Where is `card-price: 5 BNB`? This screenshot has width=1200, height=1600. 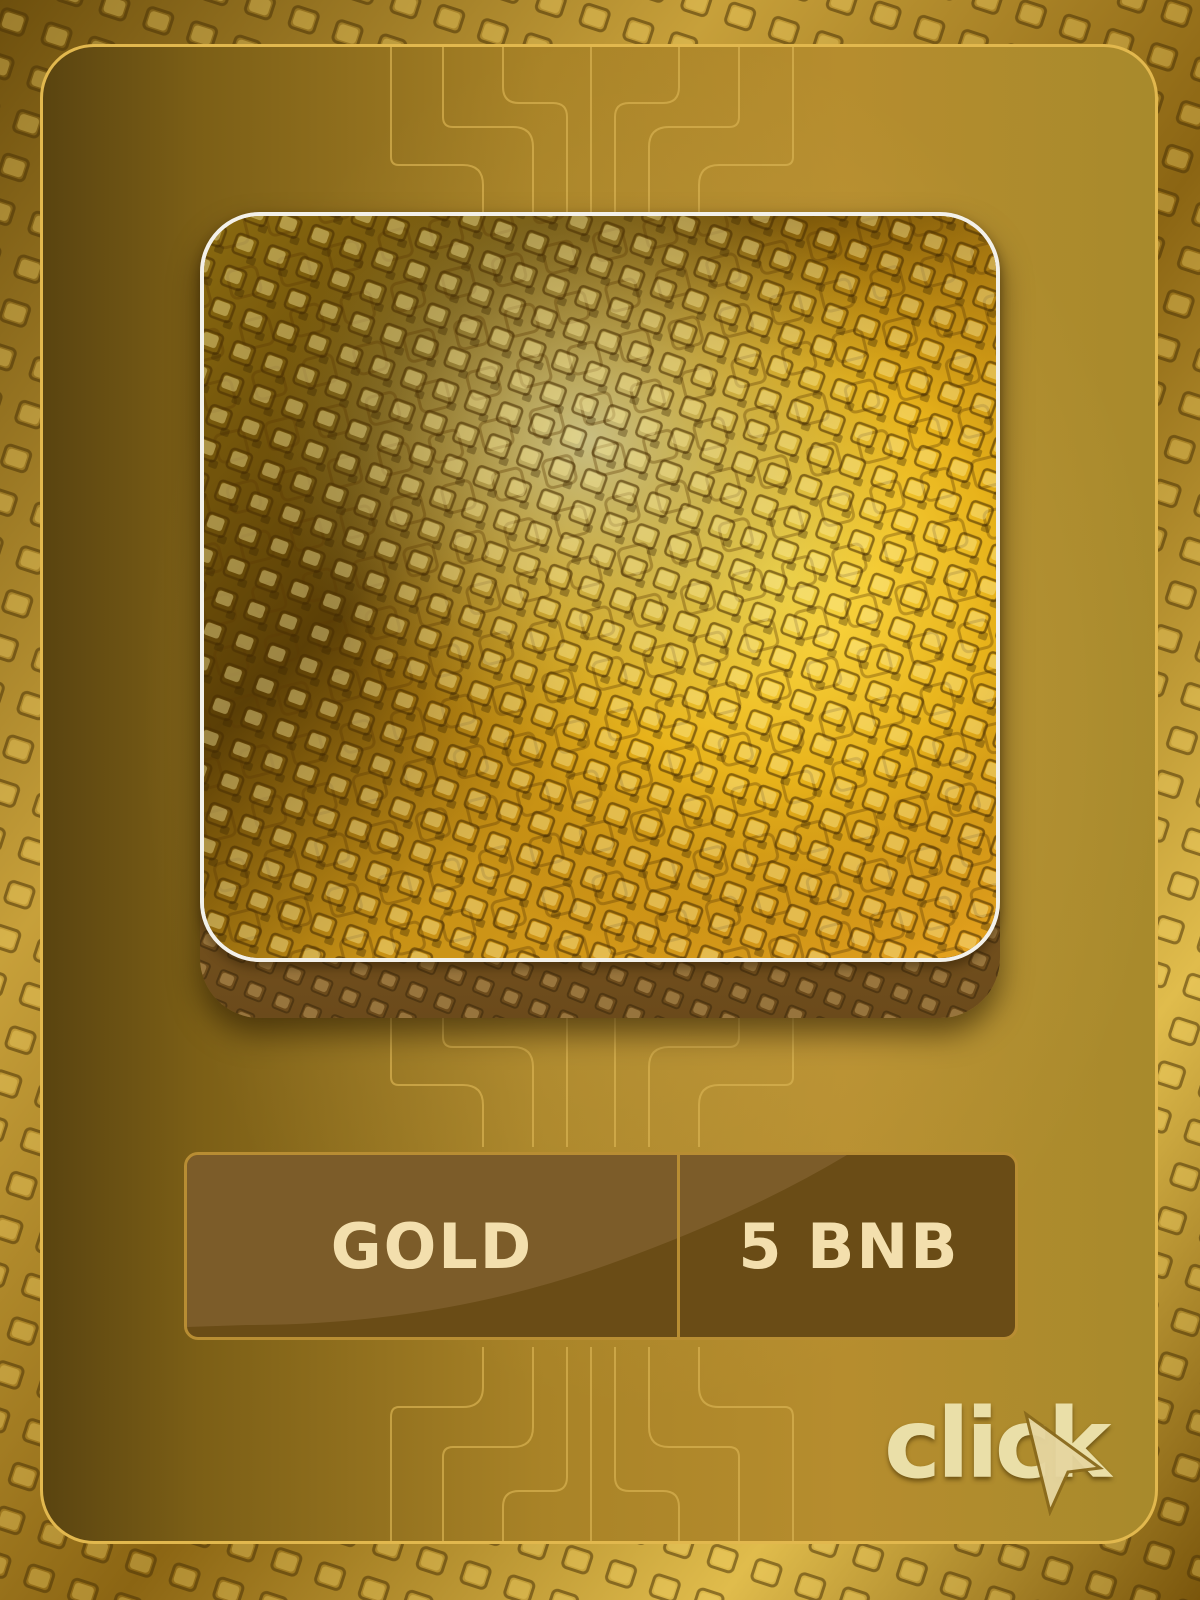 card-price: 5 BNB is located at coordinates (849, 1246).